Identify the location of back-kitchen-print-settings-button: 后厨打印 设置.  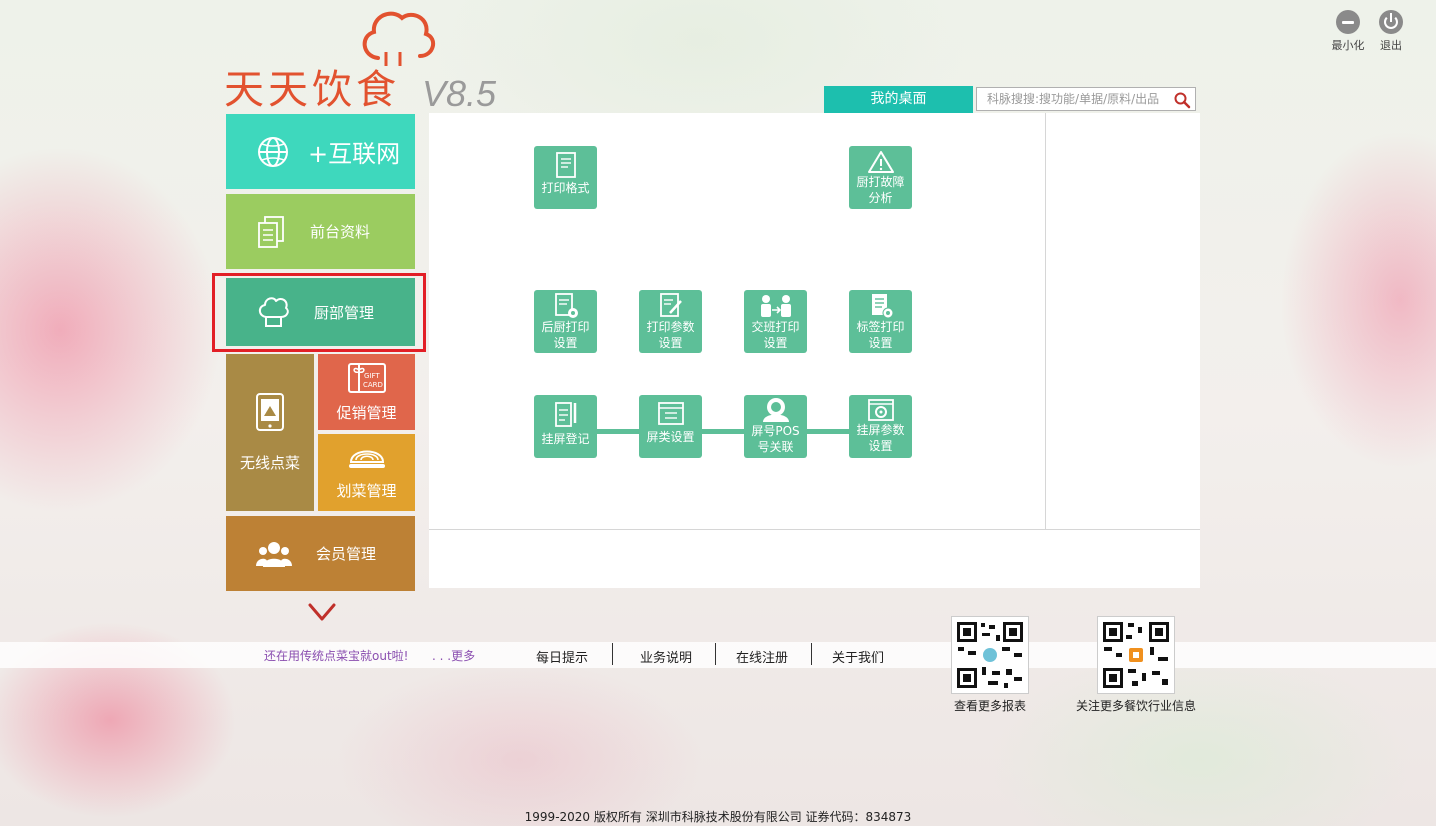
(565, 321).